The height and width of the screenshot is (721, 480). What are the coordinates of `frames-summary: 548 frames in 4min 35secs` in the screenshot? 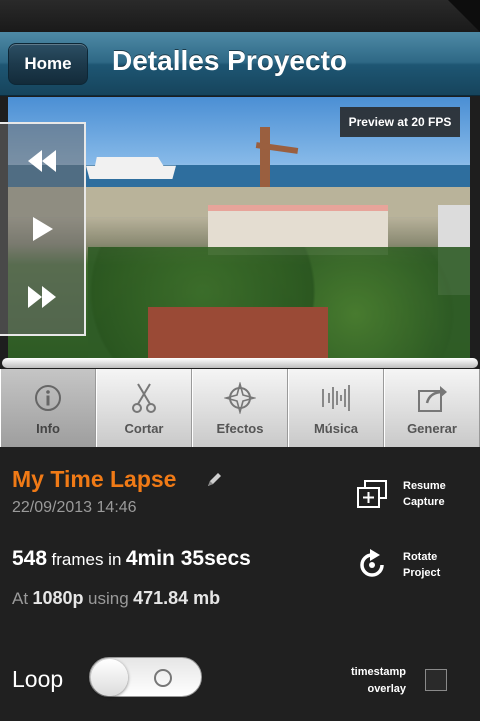 It's located at (131, 559).